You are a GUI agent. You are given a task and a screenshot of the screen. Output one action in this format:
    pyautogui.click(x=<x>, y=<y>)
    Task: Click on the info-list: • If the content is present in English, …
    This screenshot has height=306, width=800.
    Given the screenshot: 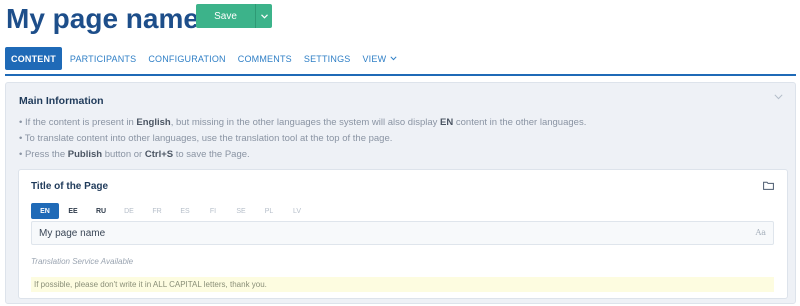 What is the action you would take?
    pyautogui.click(x=302, y=139)
    